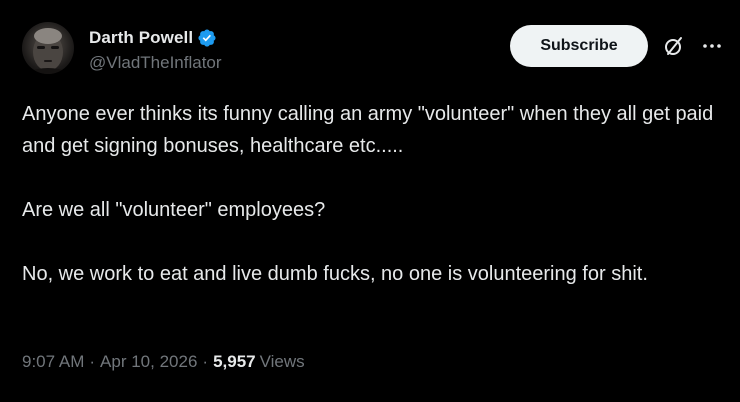 The image size is (740, 402). I want to click on author-display-name: Darth Powell, so click(141, 38).